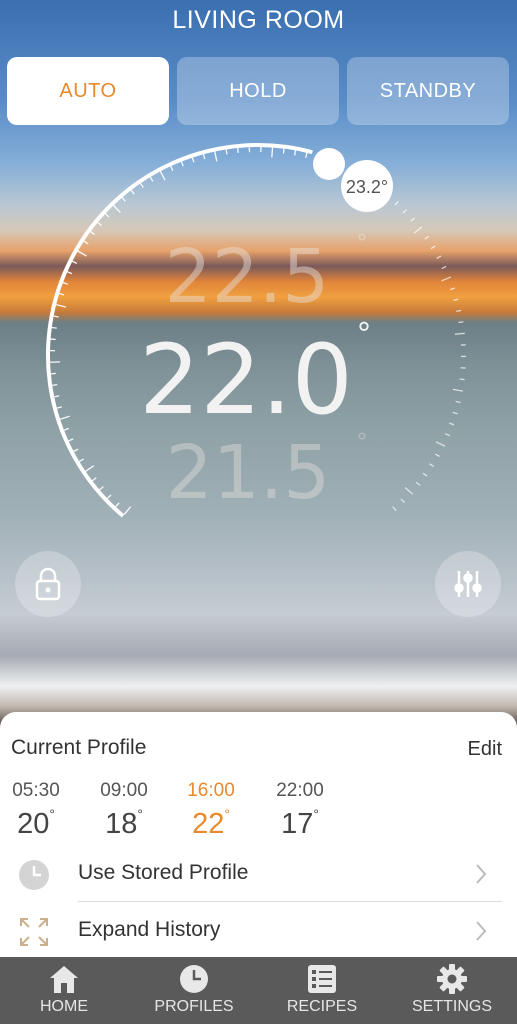 The height and width of the screenshot is (1024, 517). What do you see at coordinates (297, 824) in the screenshot?
I see `schedule-temp: 17` at bounding box center [297, 824].